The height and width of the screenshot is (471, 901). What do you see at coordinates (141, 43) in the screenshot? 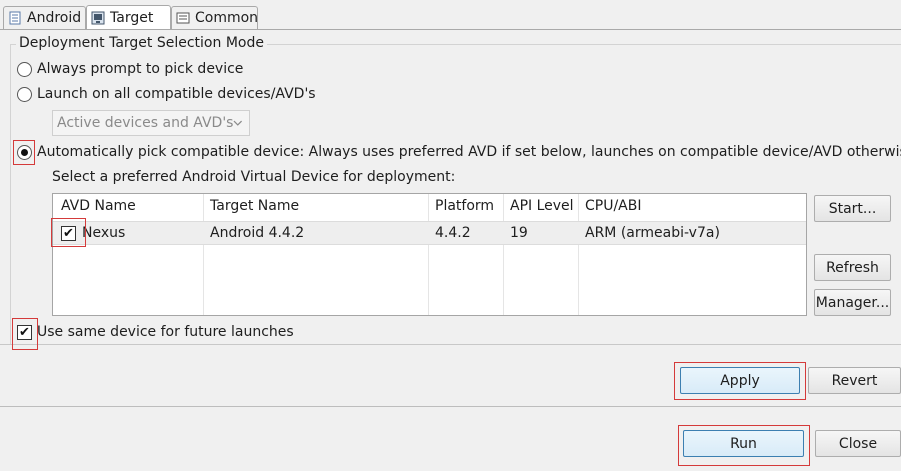
I see `group-legend: Deployment Target Selection Mode` at bounding box center [141, 43].